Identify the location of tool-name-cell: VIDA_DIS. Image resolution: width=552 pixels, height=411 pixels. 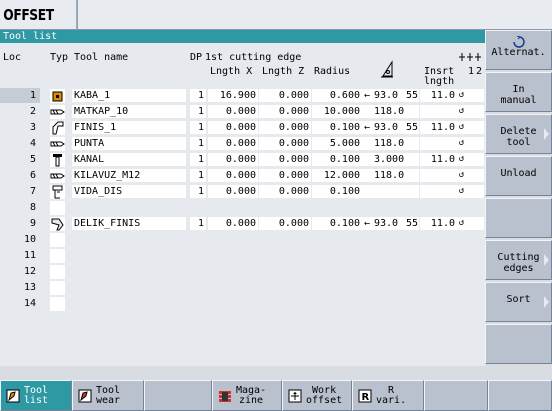
(129, 191).